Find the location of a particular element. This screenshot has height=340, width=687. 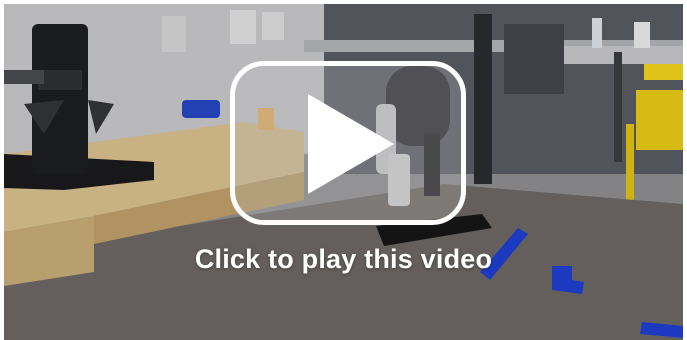

play-video-caption: Click to play this video is located at coordinates (343, 259).